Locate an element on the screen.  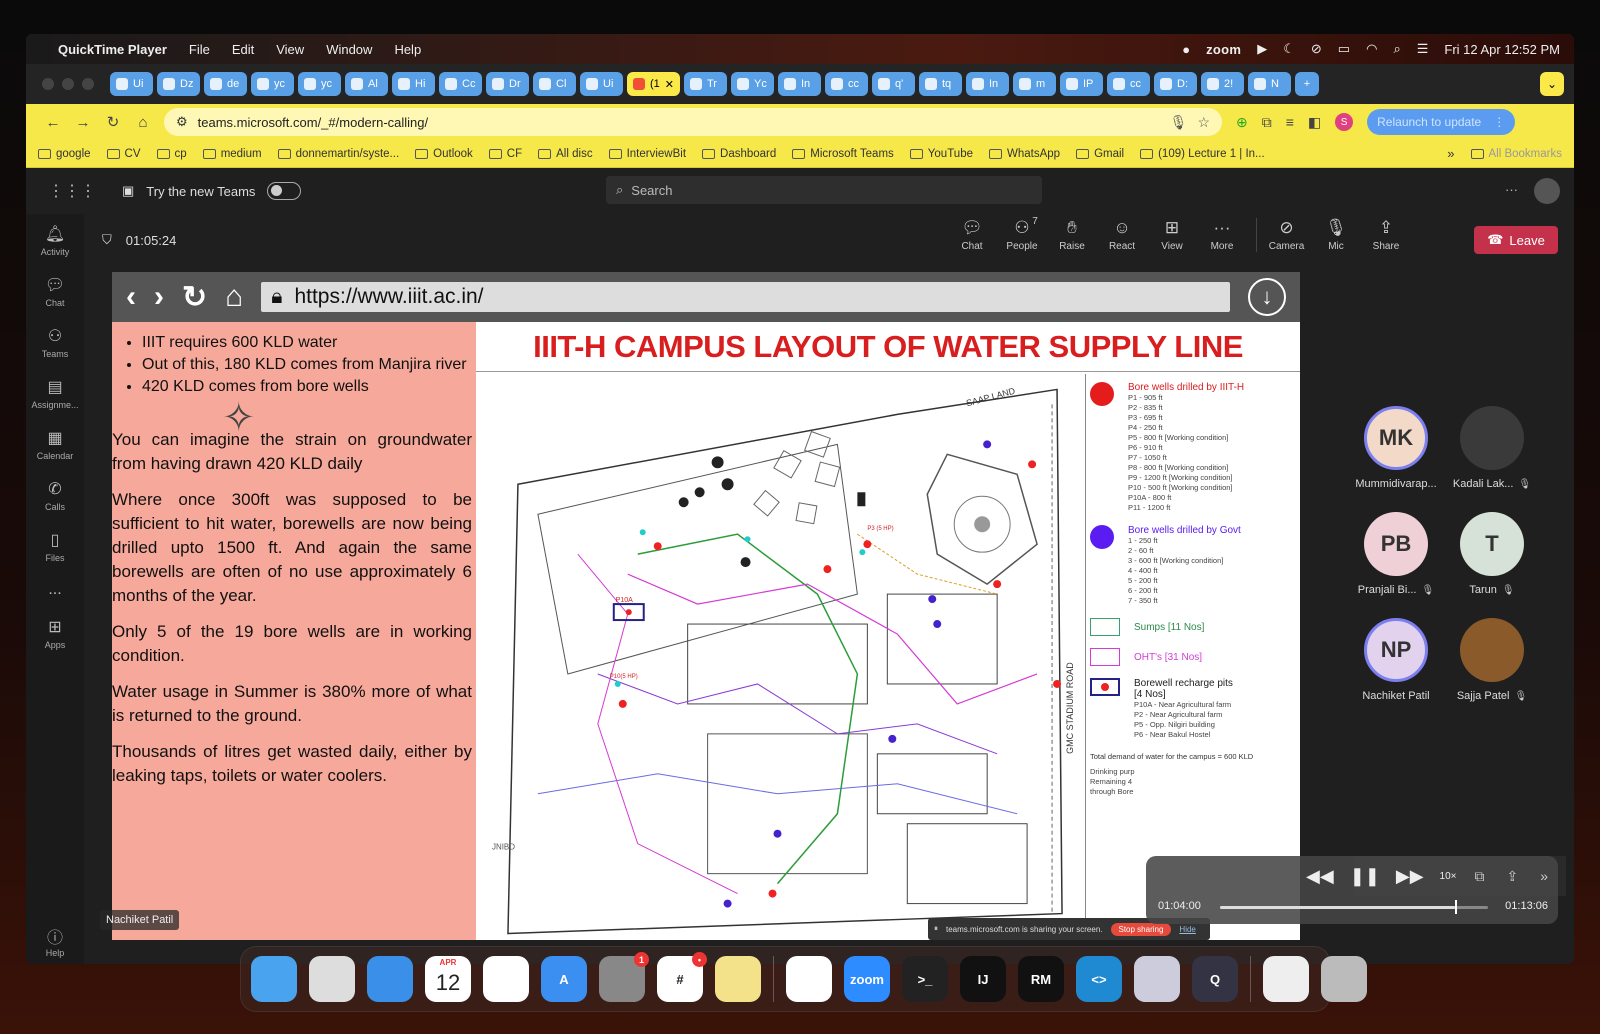
home-icon: ⌂ is located at coordinates (143, 122).